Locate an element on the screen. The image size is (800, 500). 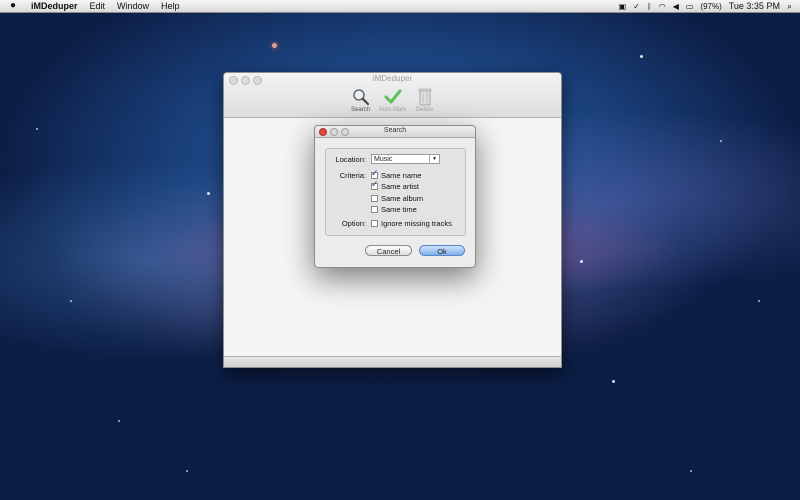
auto-mark-tool-label: Auto Mark is located at coordinates (392, 110).